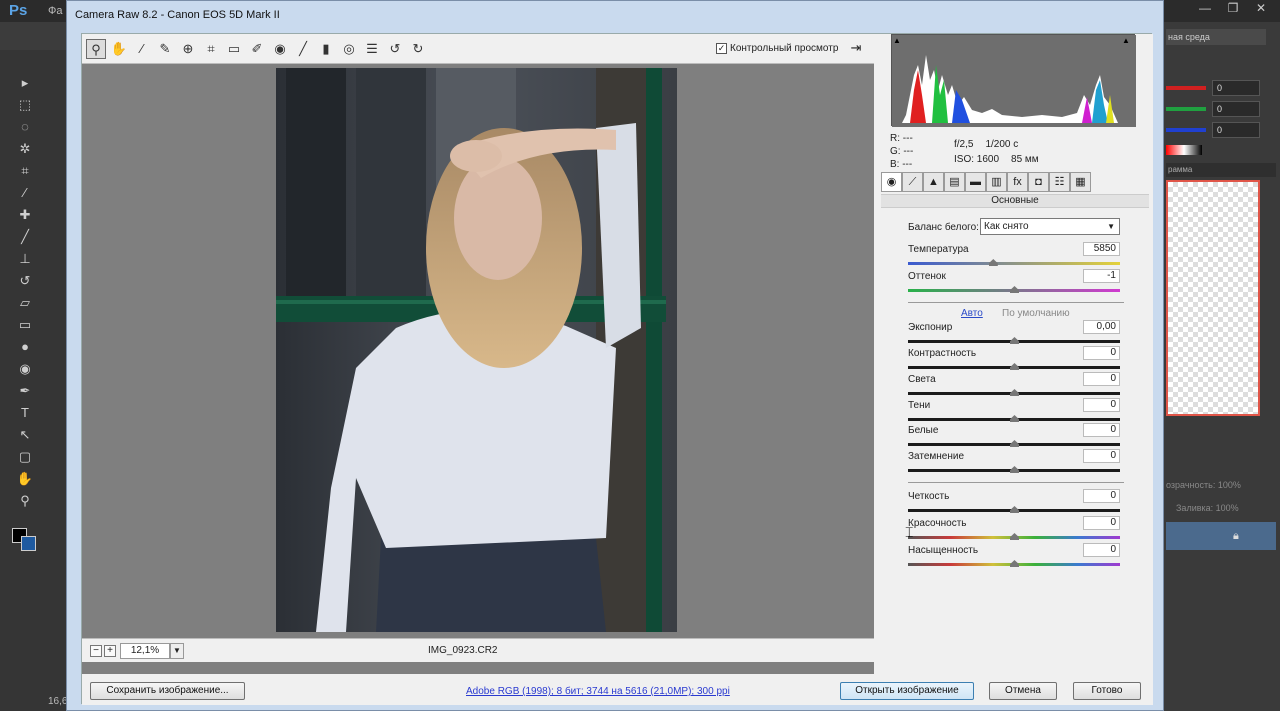 The image size is (1280, 711). What do you see at coordinates (25, 325) in the screenshot?
I see `gradient-tool-icon: ▭` at bounding box center [25, 325].